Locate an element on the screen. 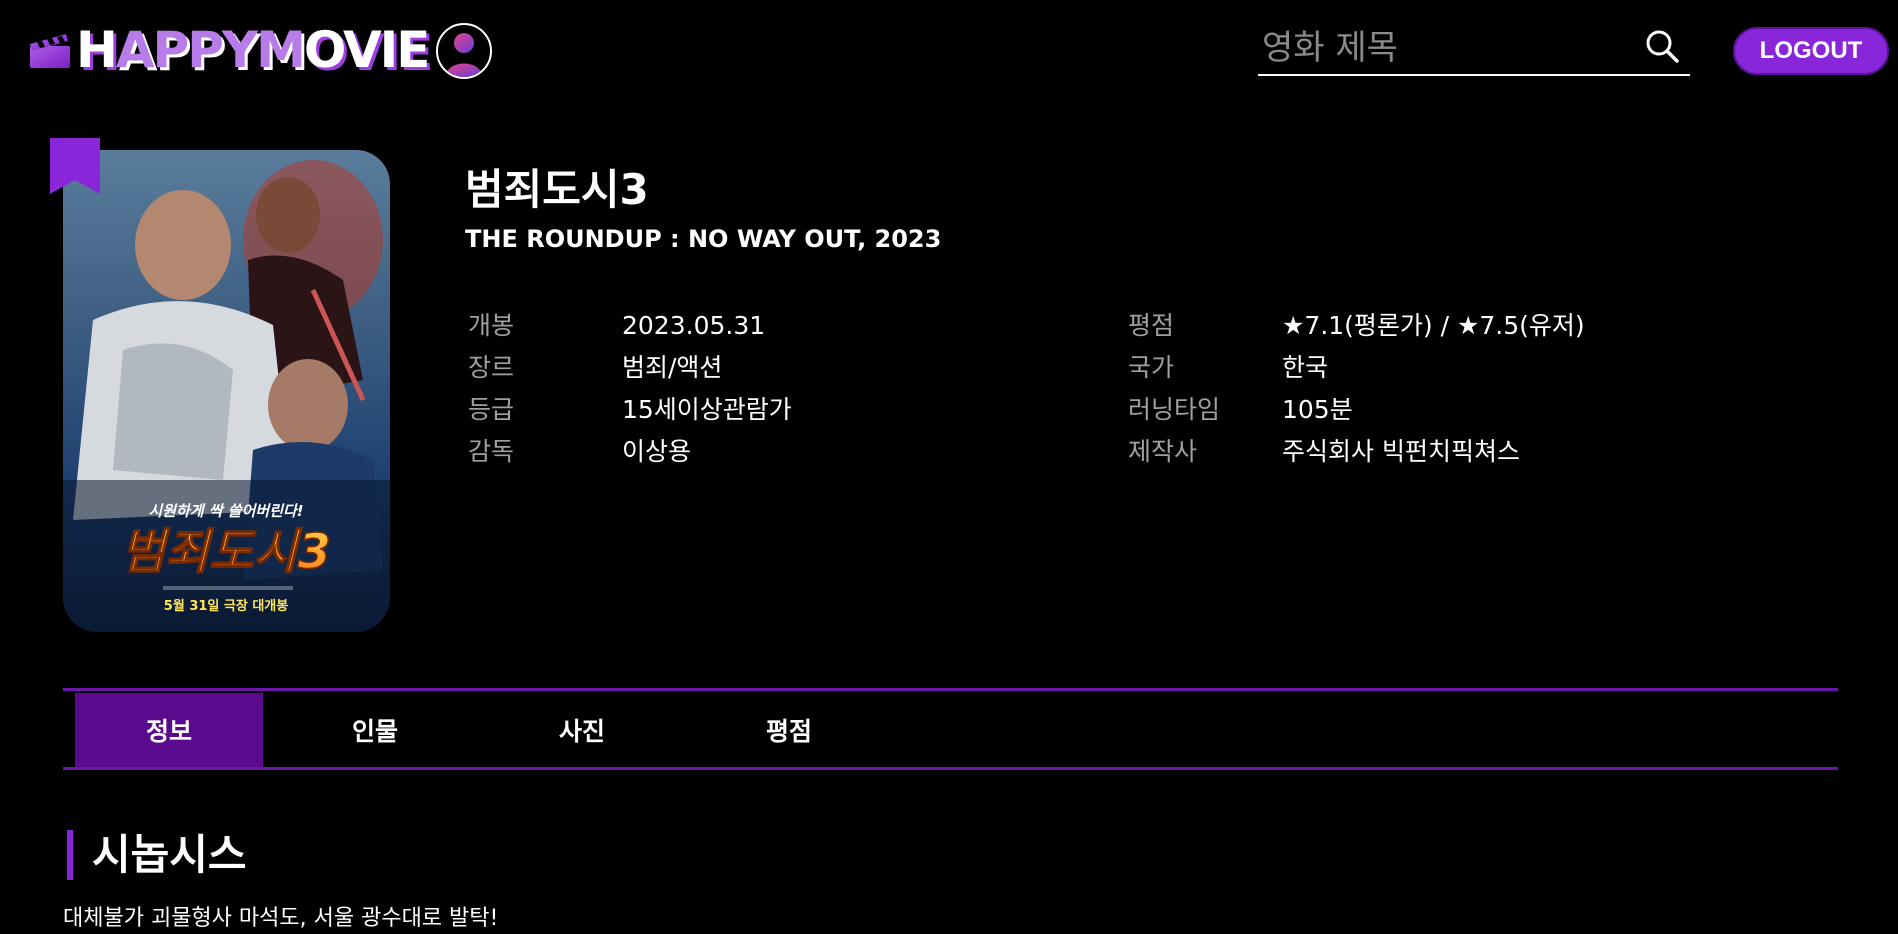 The width and height of the screenshot is (1898, 934). poster-title: 범죄도시3 is located at coordinates (226, 552).